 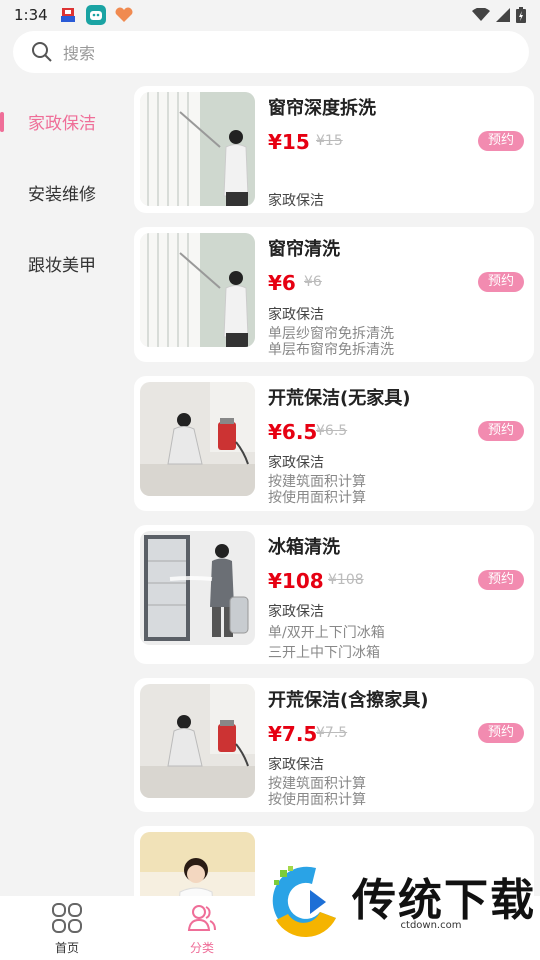 I want to click on nav-home-label: 首页, so click(x=66, y=948).